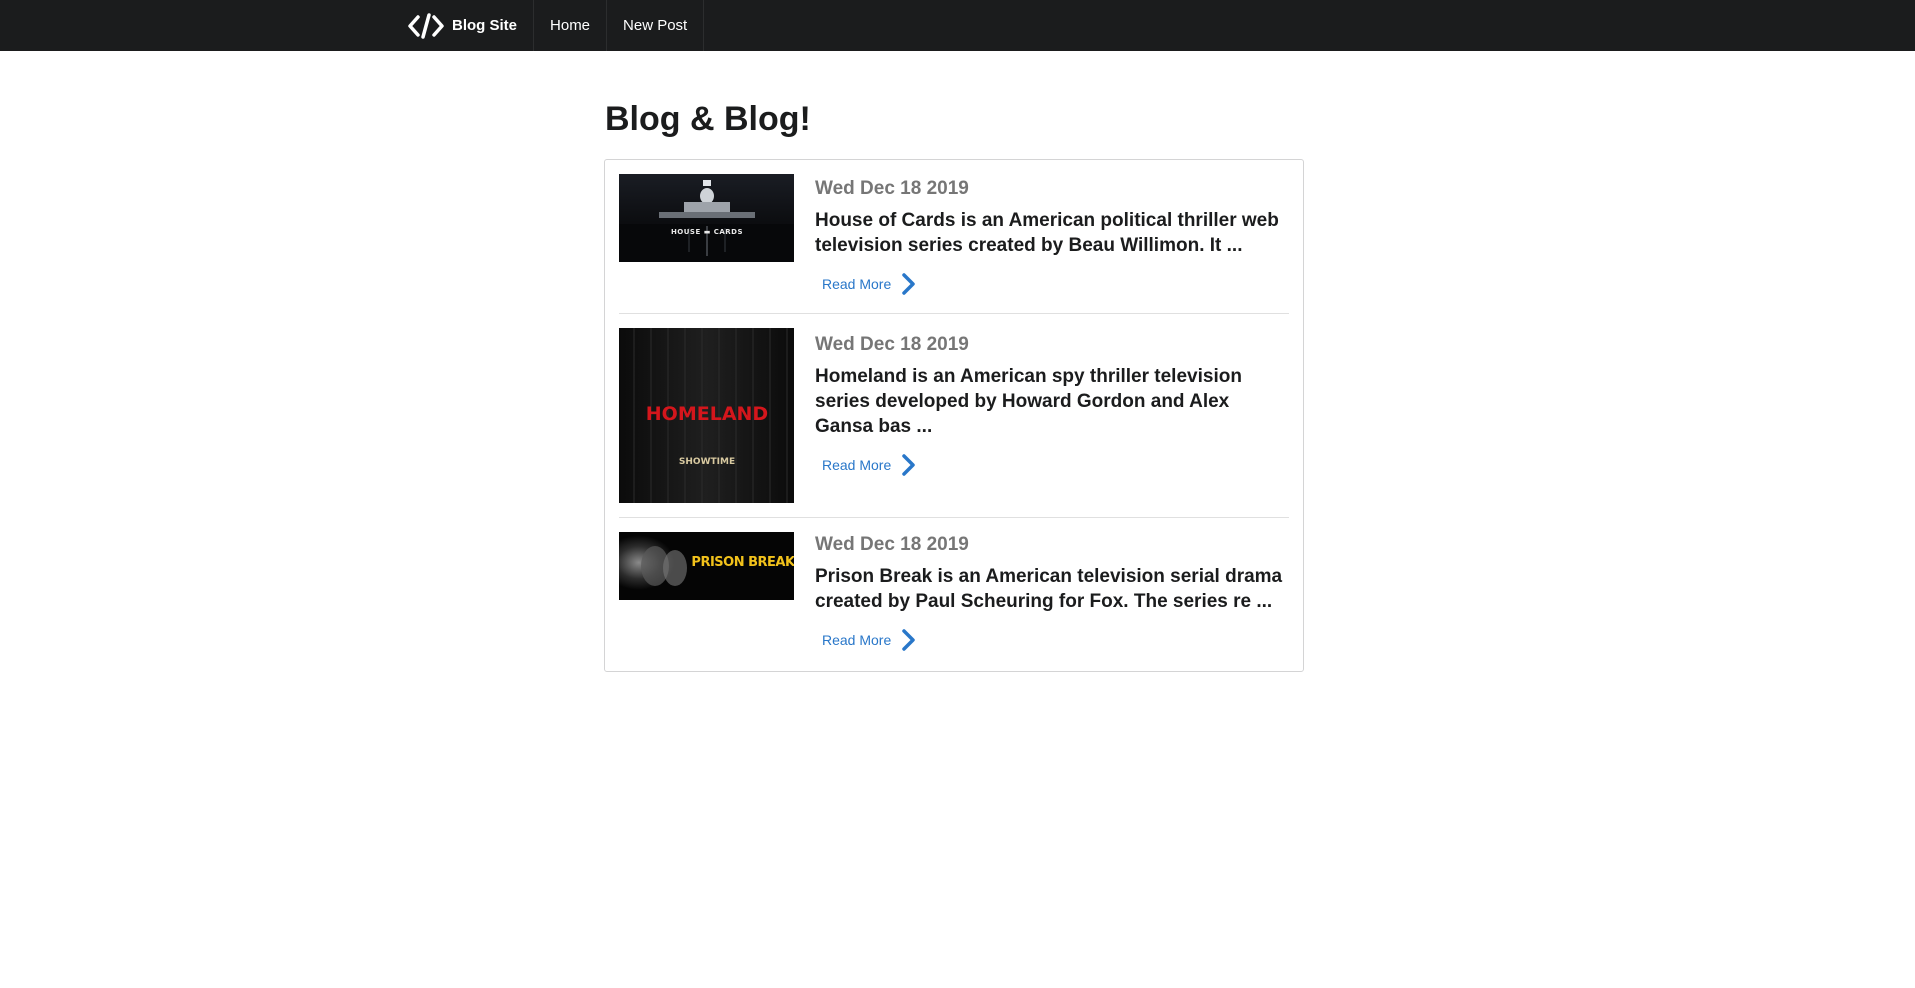 The height and width of the screenshot is (988, 1915). What do you see at coordinates (707, 462) in the screenshot?
I see `thumbnail-network-text: SHOWTIME` at bounding box center [707, 462].